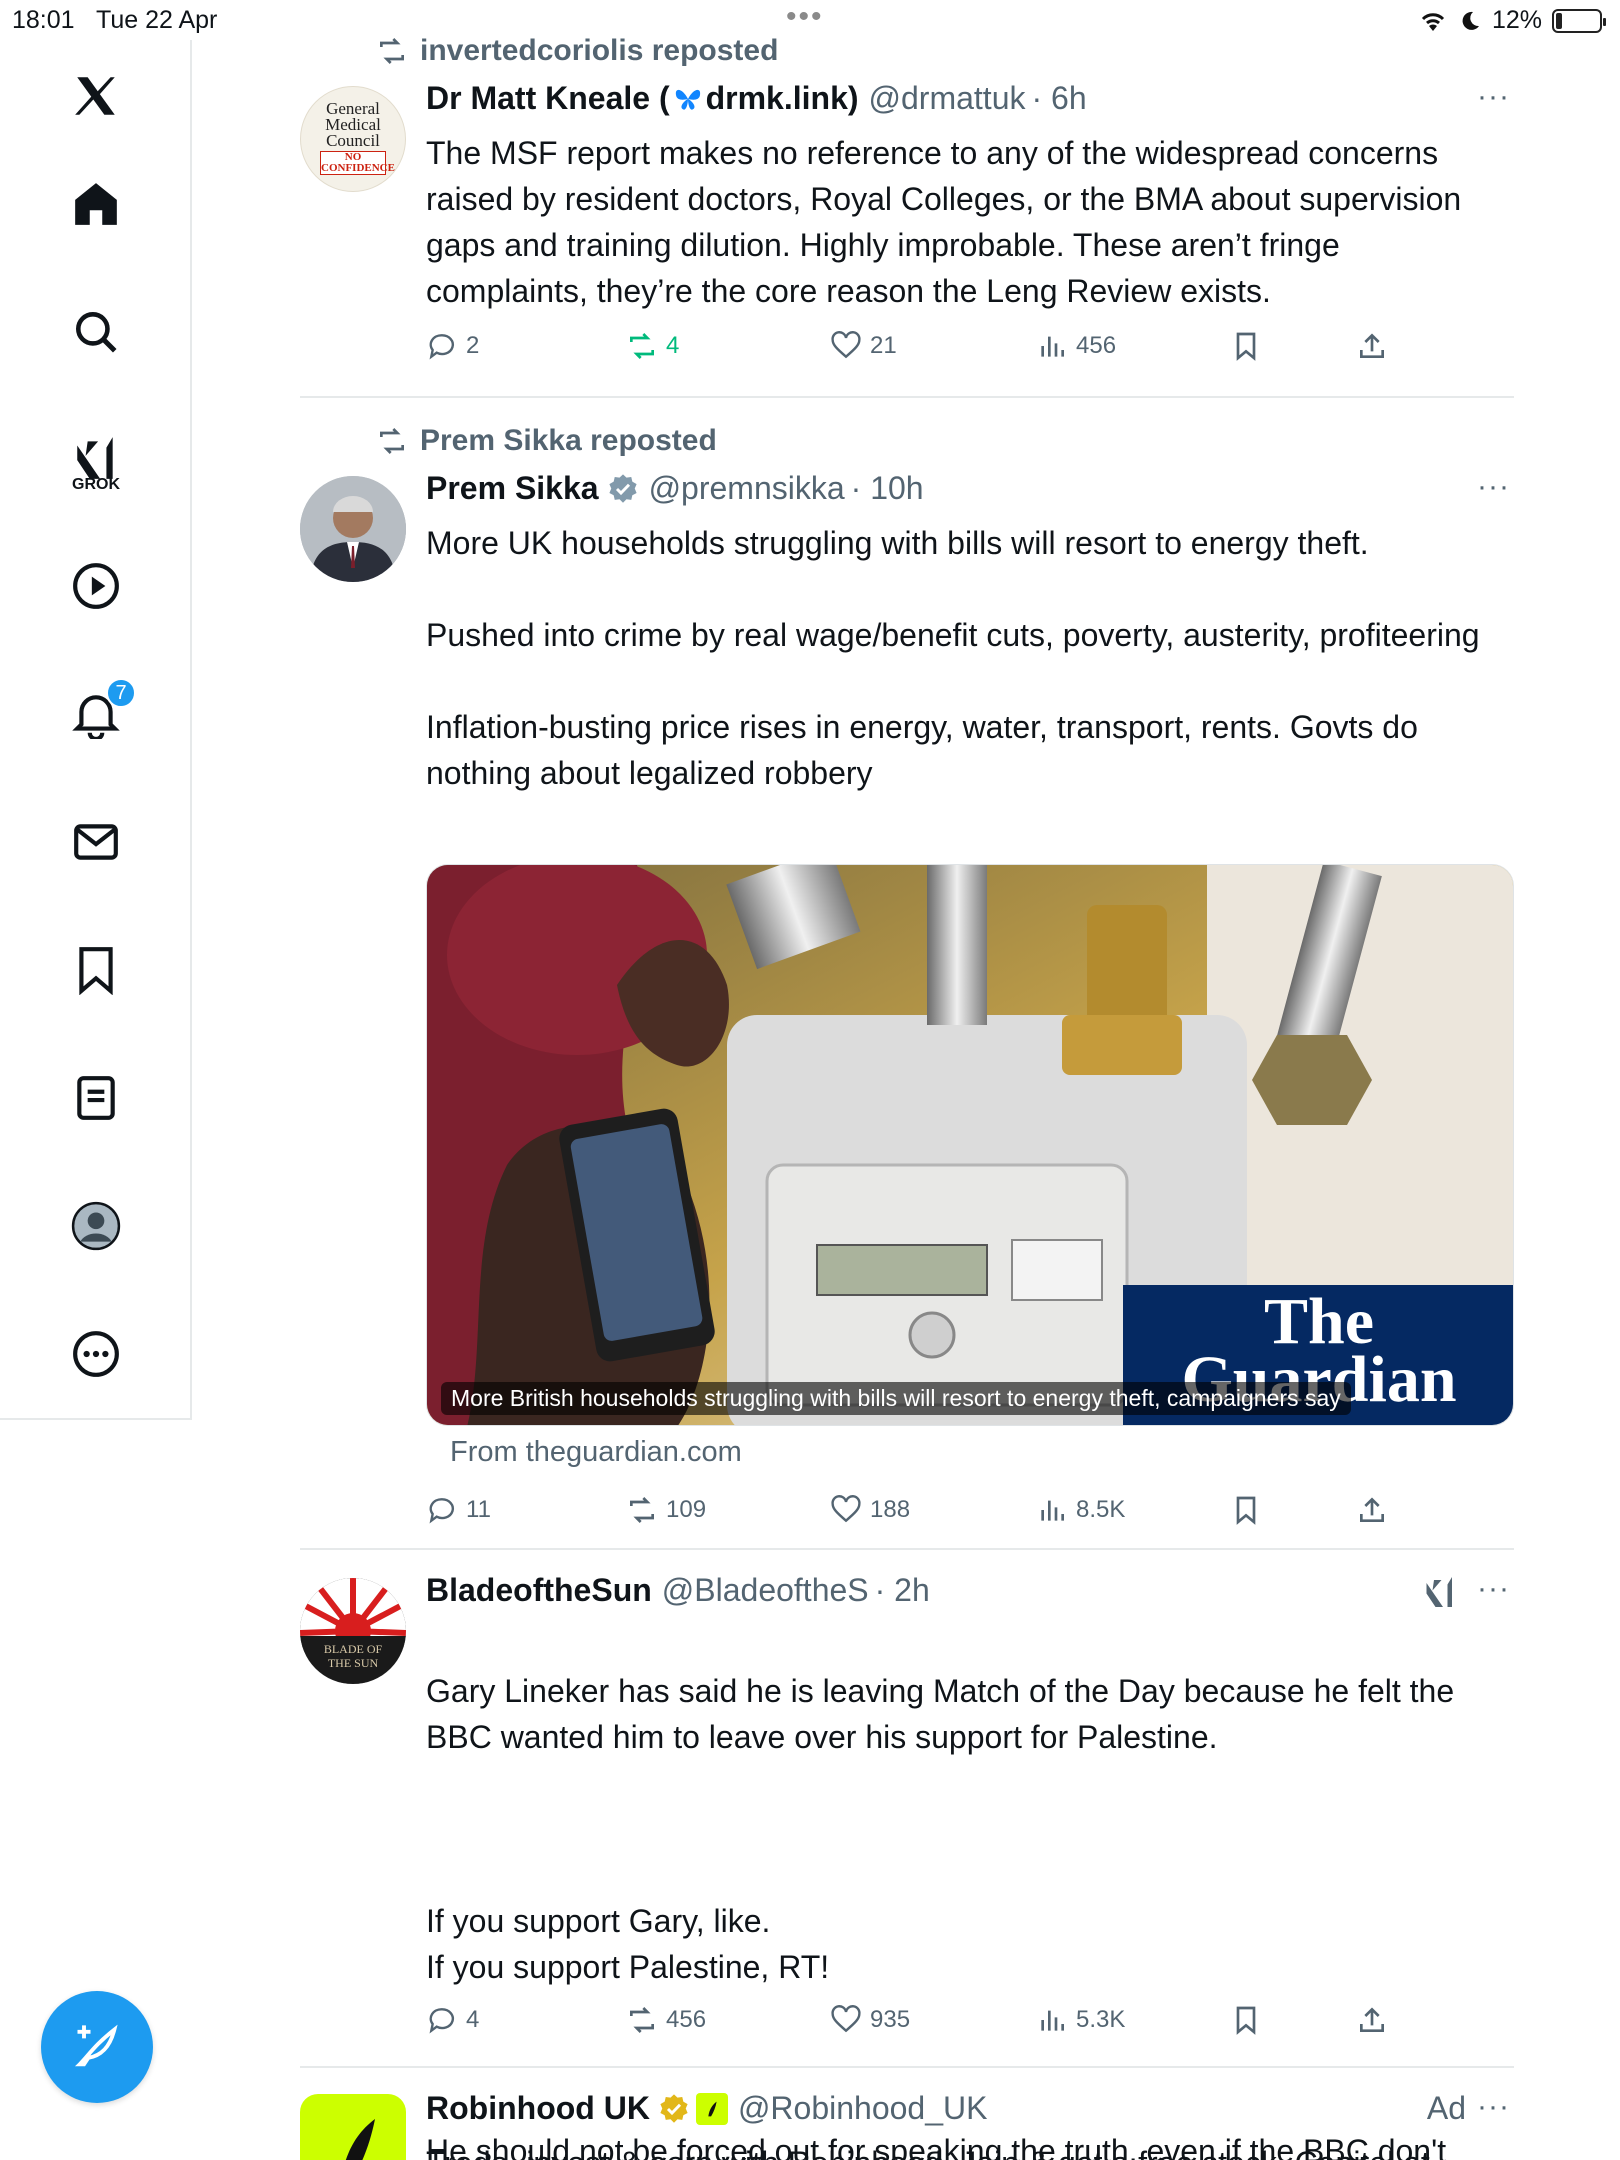  I want to click on ad-label: Ad, so click(1446, 2108).